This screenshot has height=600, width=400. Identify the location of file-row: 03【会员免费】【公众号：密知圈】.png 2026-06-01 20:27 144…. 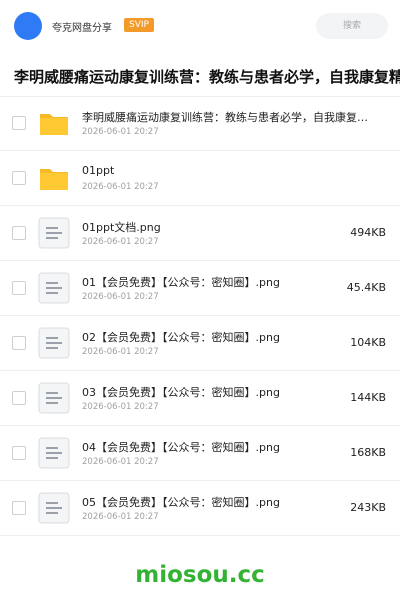
(200, 398).